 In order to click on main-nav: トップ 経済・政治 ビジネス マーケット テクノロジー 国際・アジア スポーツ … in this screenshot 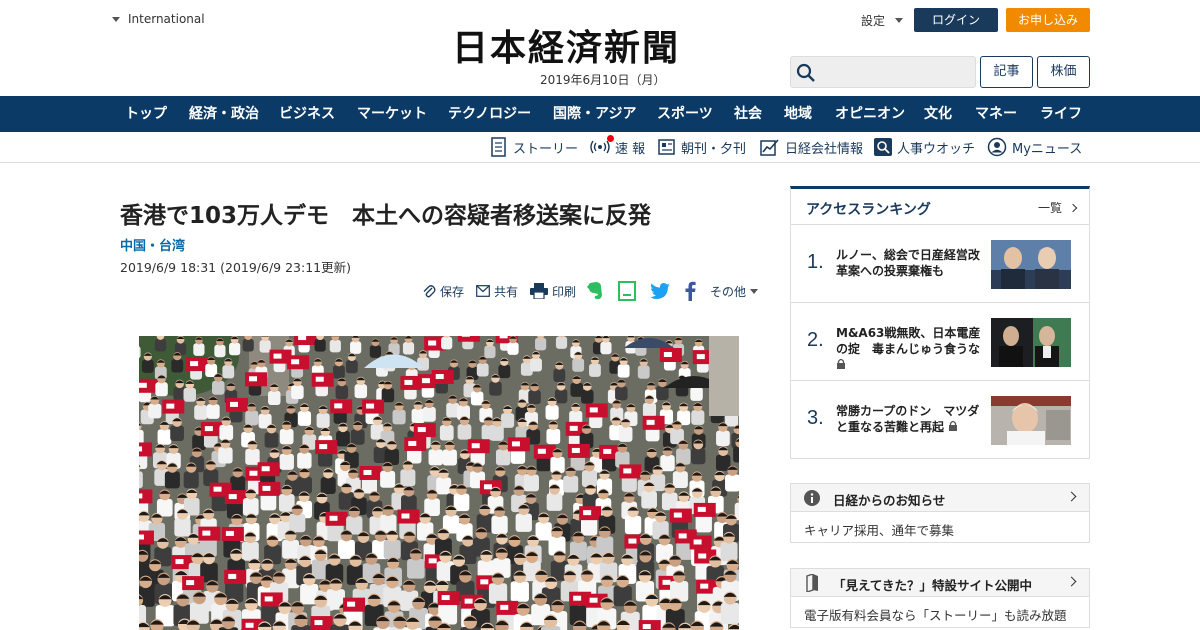, I will do `click(600, 114)`.